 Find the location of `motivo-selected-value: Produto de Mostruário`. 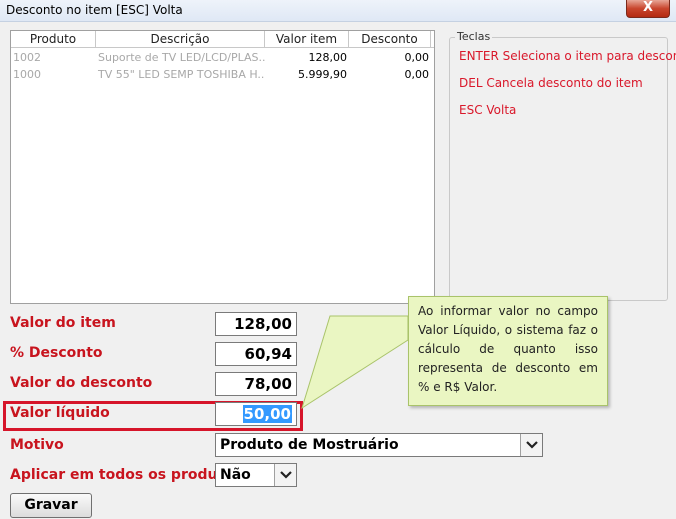

motivo-selected-value: Produto de Mostruário is located at coordinates (309, 445).